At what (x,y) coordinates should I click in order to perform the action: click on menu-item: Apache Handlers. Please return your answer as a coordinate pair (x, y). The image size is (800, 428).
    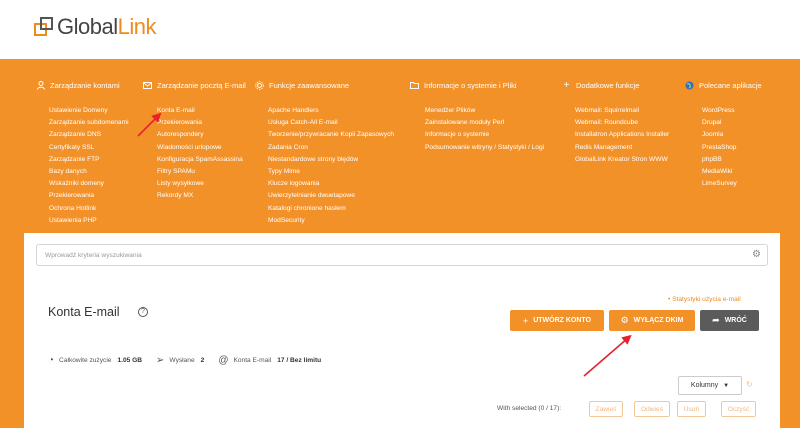
    Looking at the image, I should click on (331, 111).